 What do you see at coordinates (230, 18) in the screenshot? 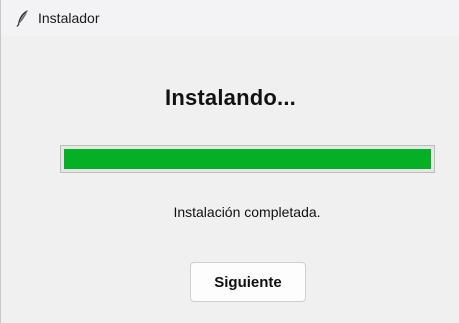
I see `title-bar: Instalador` at bounding box center [230, 18].